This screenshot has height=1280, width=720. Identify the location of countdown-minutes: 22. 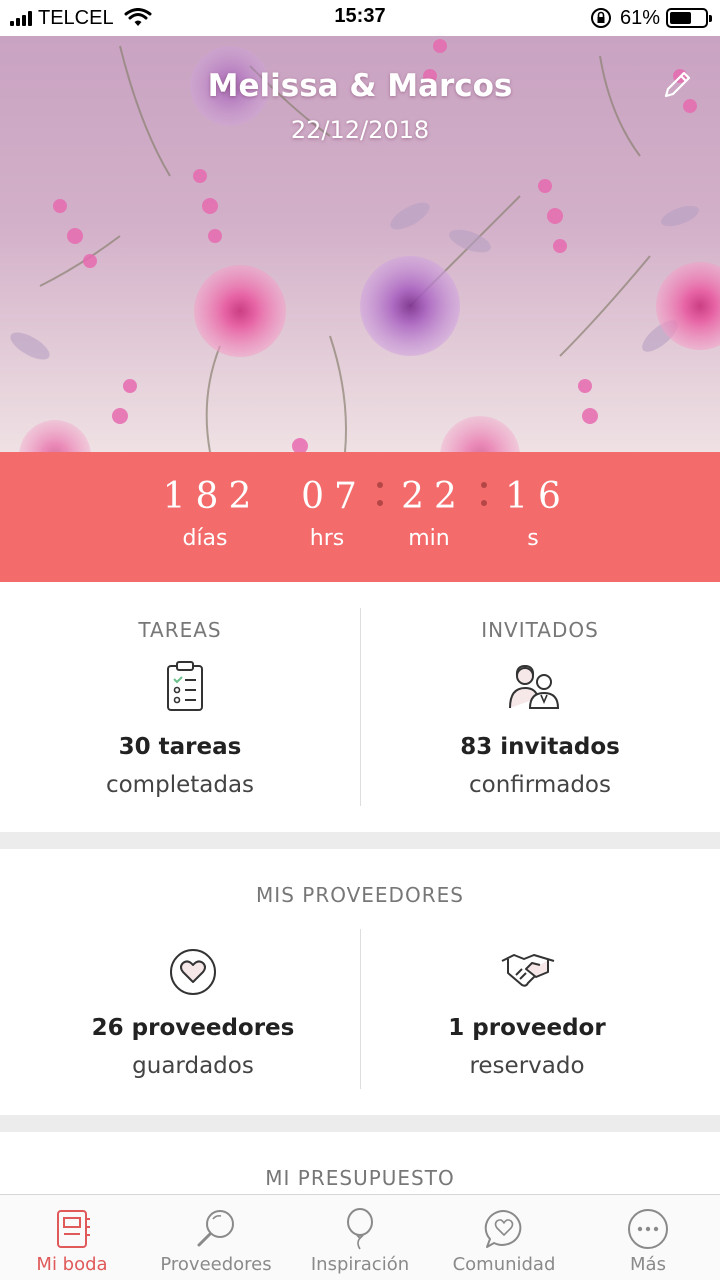
(434, 496).